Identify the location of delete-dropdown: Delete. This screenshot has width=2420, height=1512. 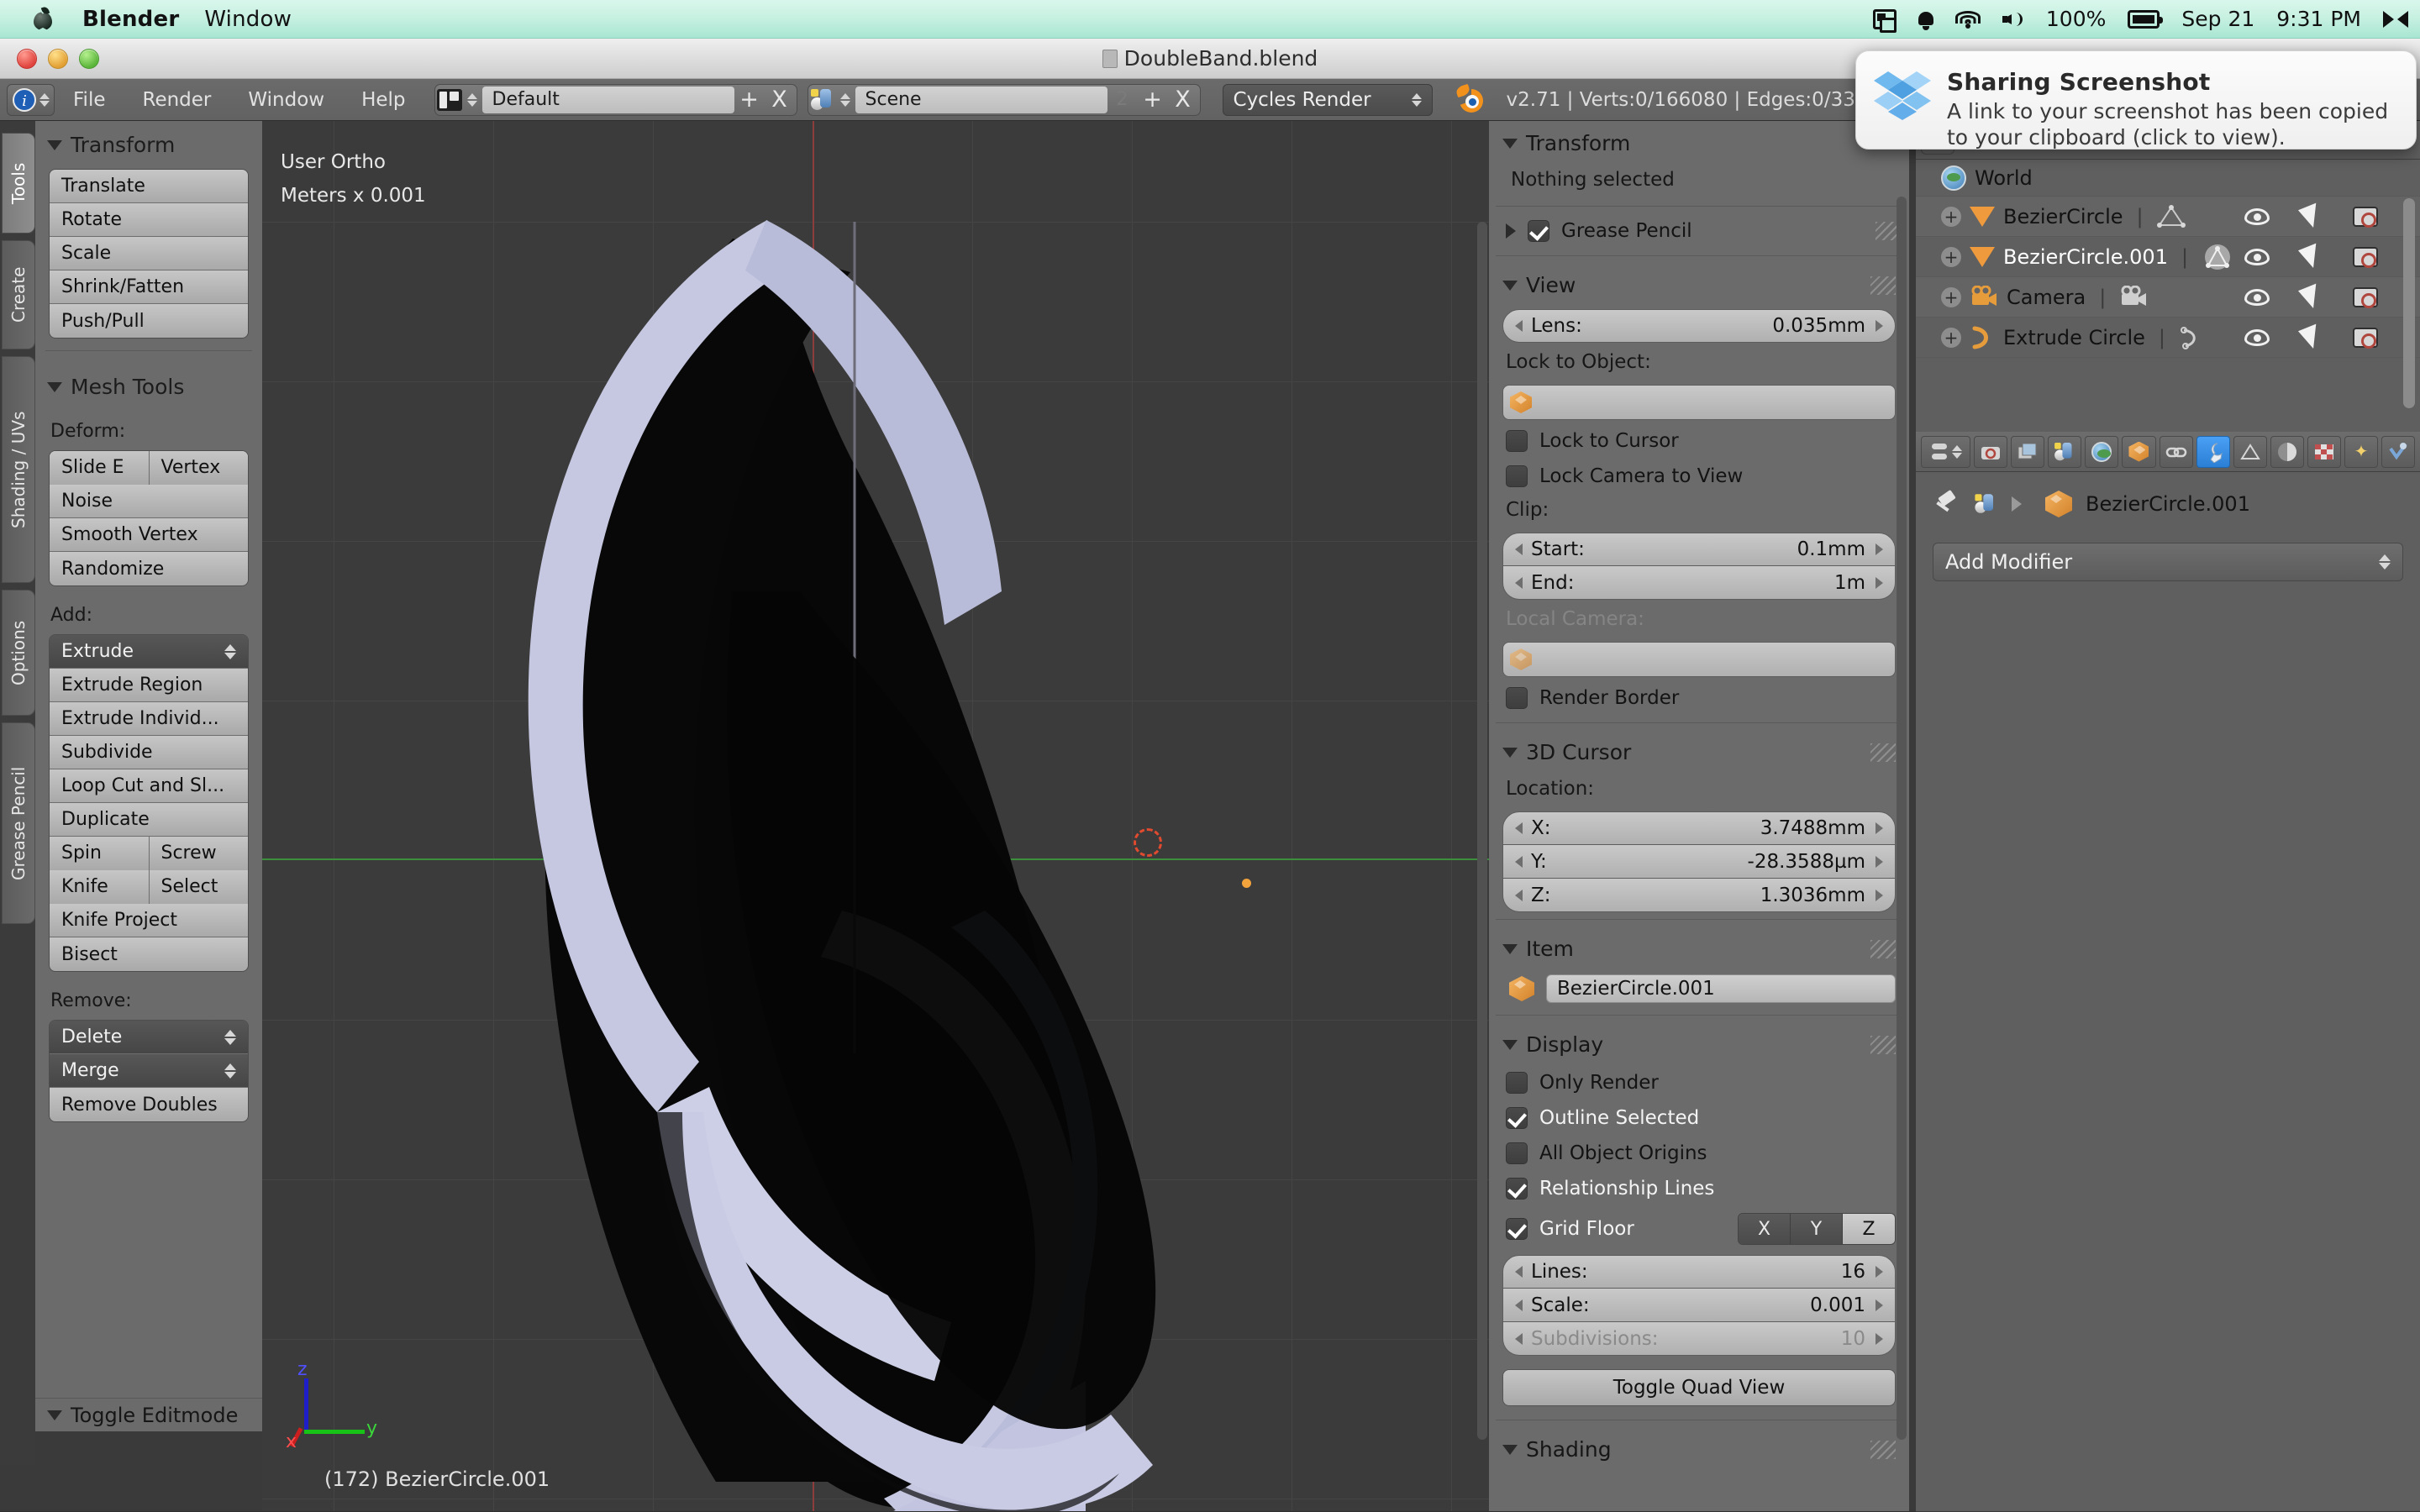
(149, 1037).